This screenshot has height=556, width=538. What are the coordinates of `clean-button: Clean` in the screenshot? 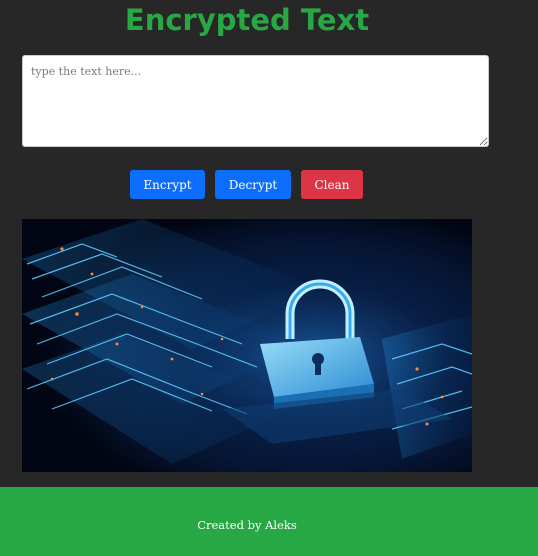 It's located at (332, 184).